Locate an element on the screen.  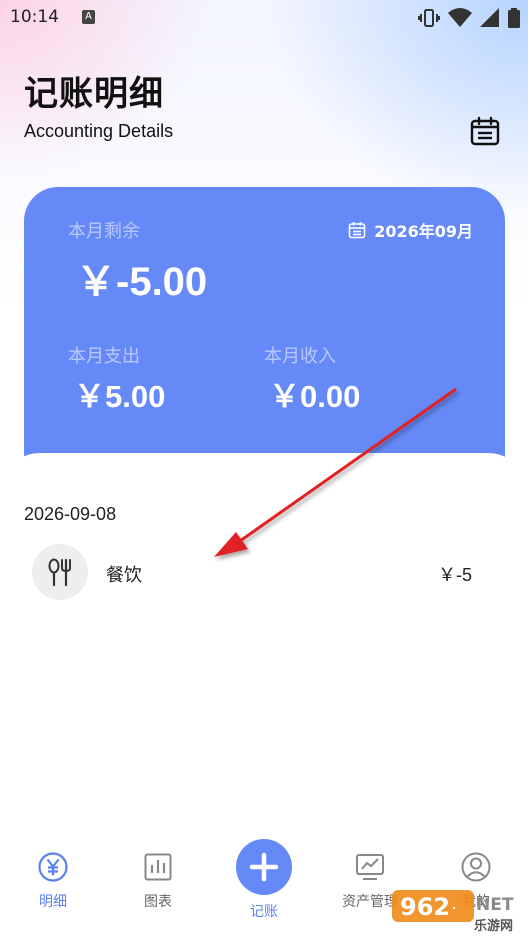
monitor-chart-icon is located at coordinates (370, 867).